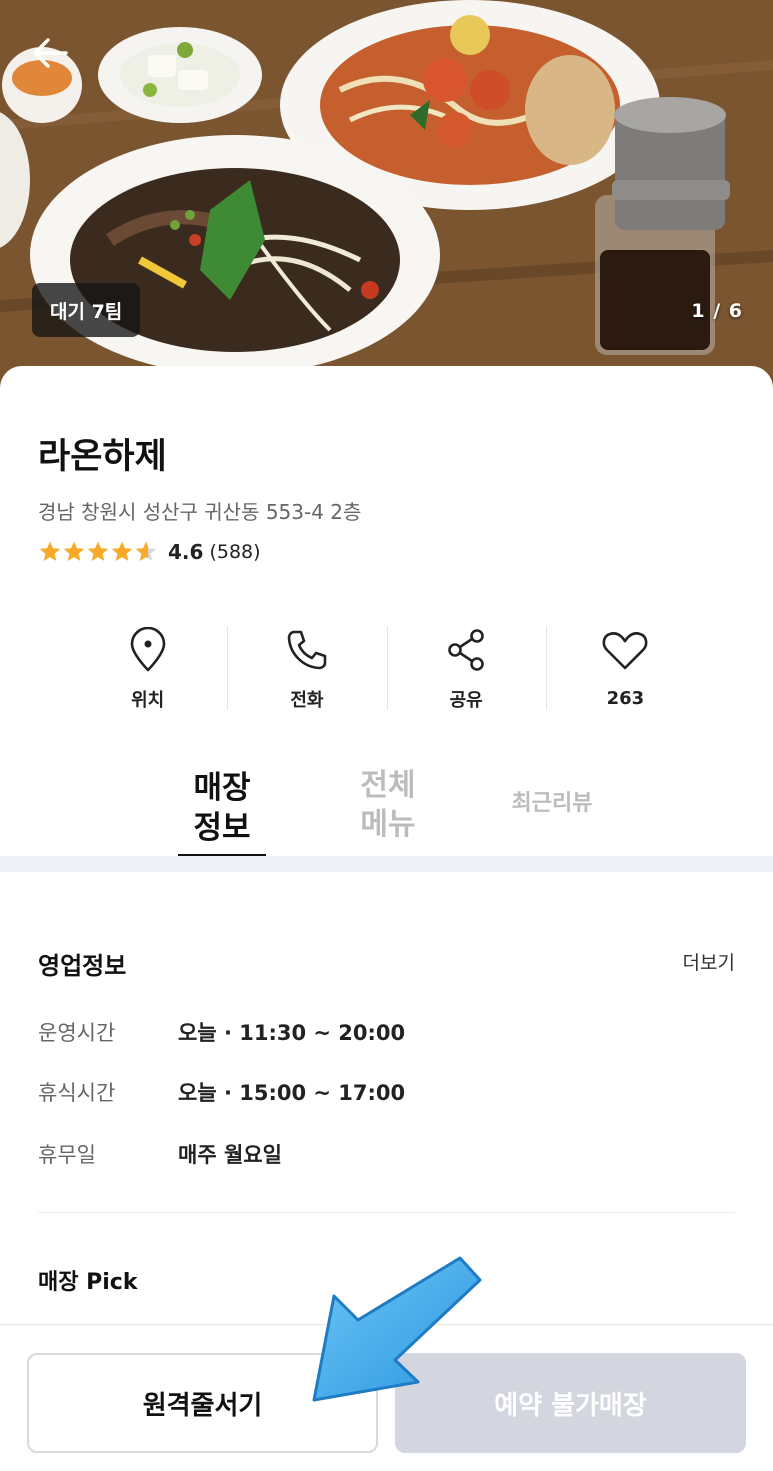 Image resolution: width=773 pixels, height=1471 pixels. I want to click on favorite-button: 263, so click(625, 669).